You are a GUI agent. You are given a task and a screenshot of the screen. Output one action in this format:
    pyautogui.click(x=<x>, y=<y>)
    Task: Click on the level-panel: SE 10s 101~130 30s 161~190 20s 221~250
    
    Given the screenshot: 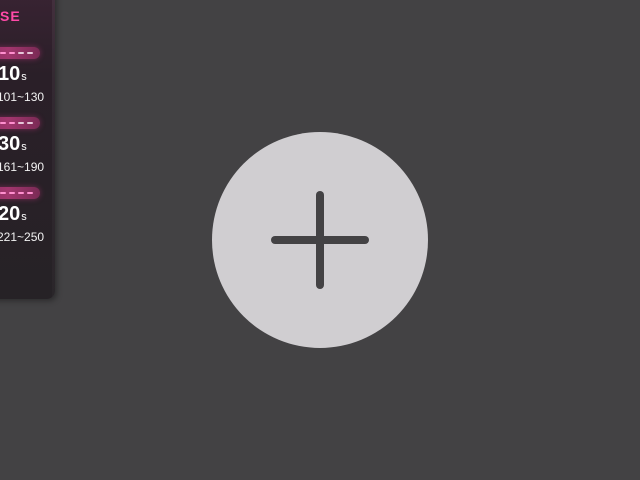 What is the action you would take?
    pyautogui.click(x=27, y=149)
    